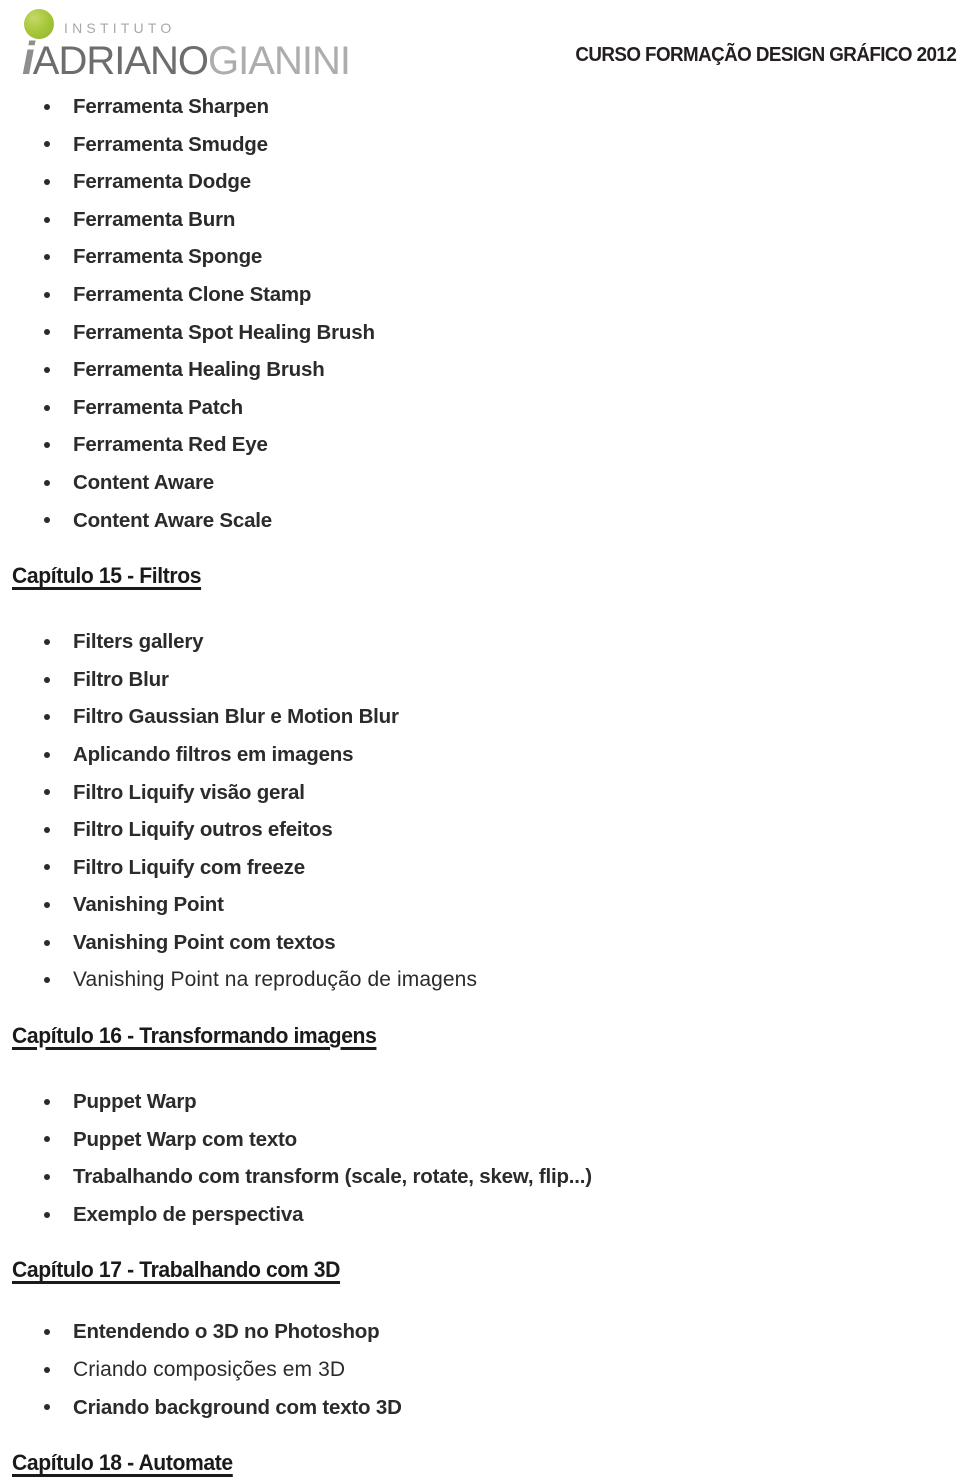 The image size is (960, 1481). I want to click on list-item: Ferramenta Patch, so click(480, 408).